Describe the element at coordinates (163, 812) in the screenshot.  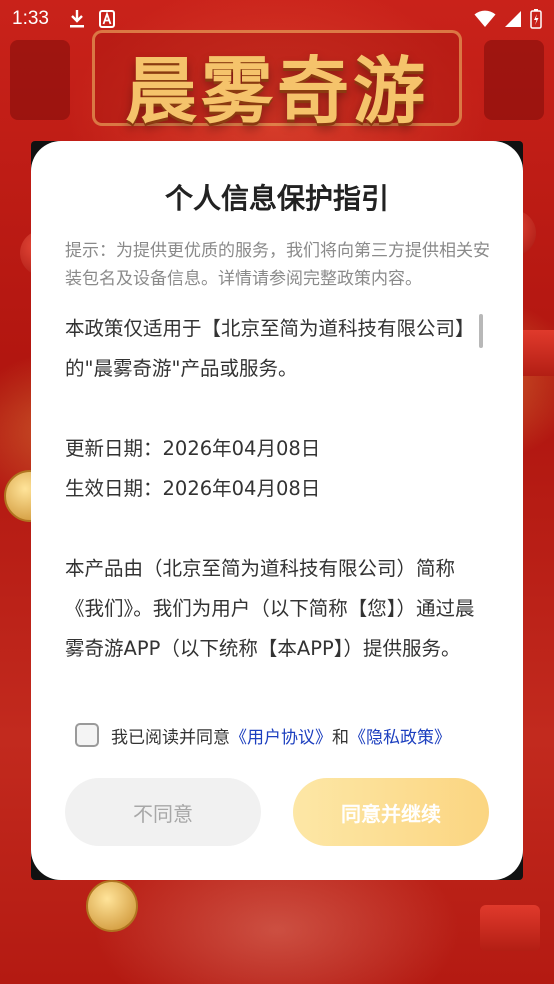
I see `disagree-button: 不同意` at that location.